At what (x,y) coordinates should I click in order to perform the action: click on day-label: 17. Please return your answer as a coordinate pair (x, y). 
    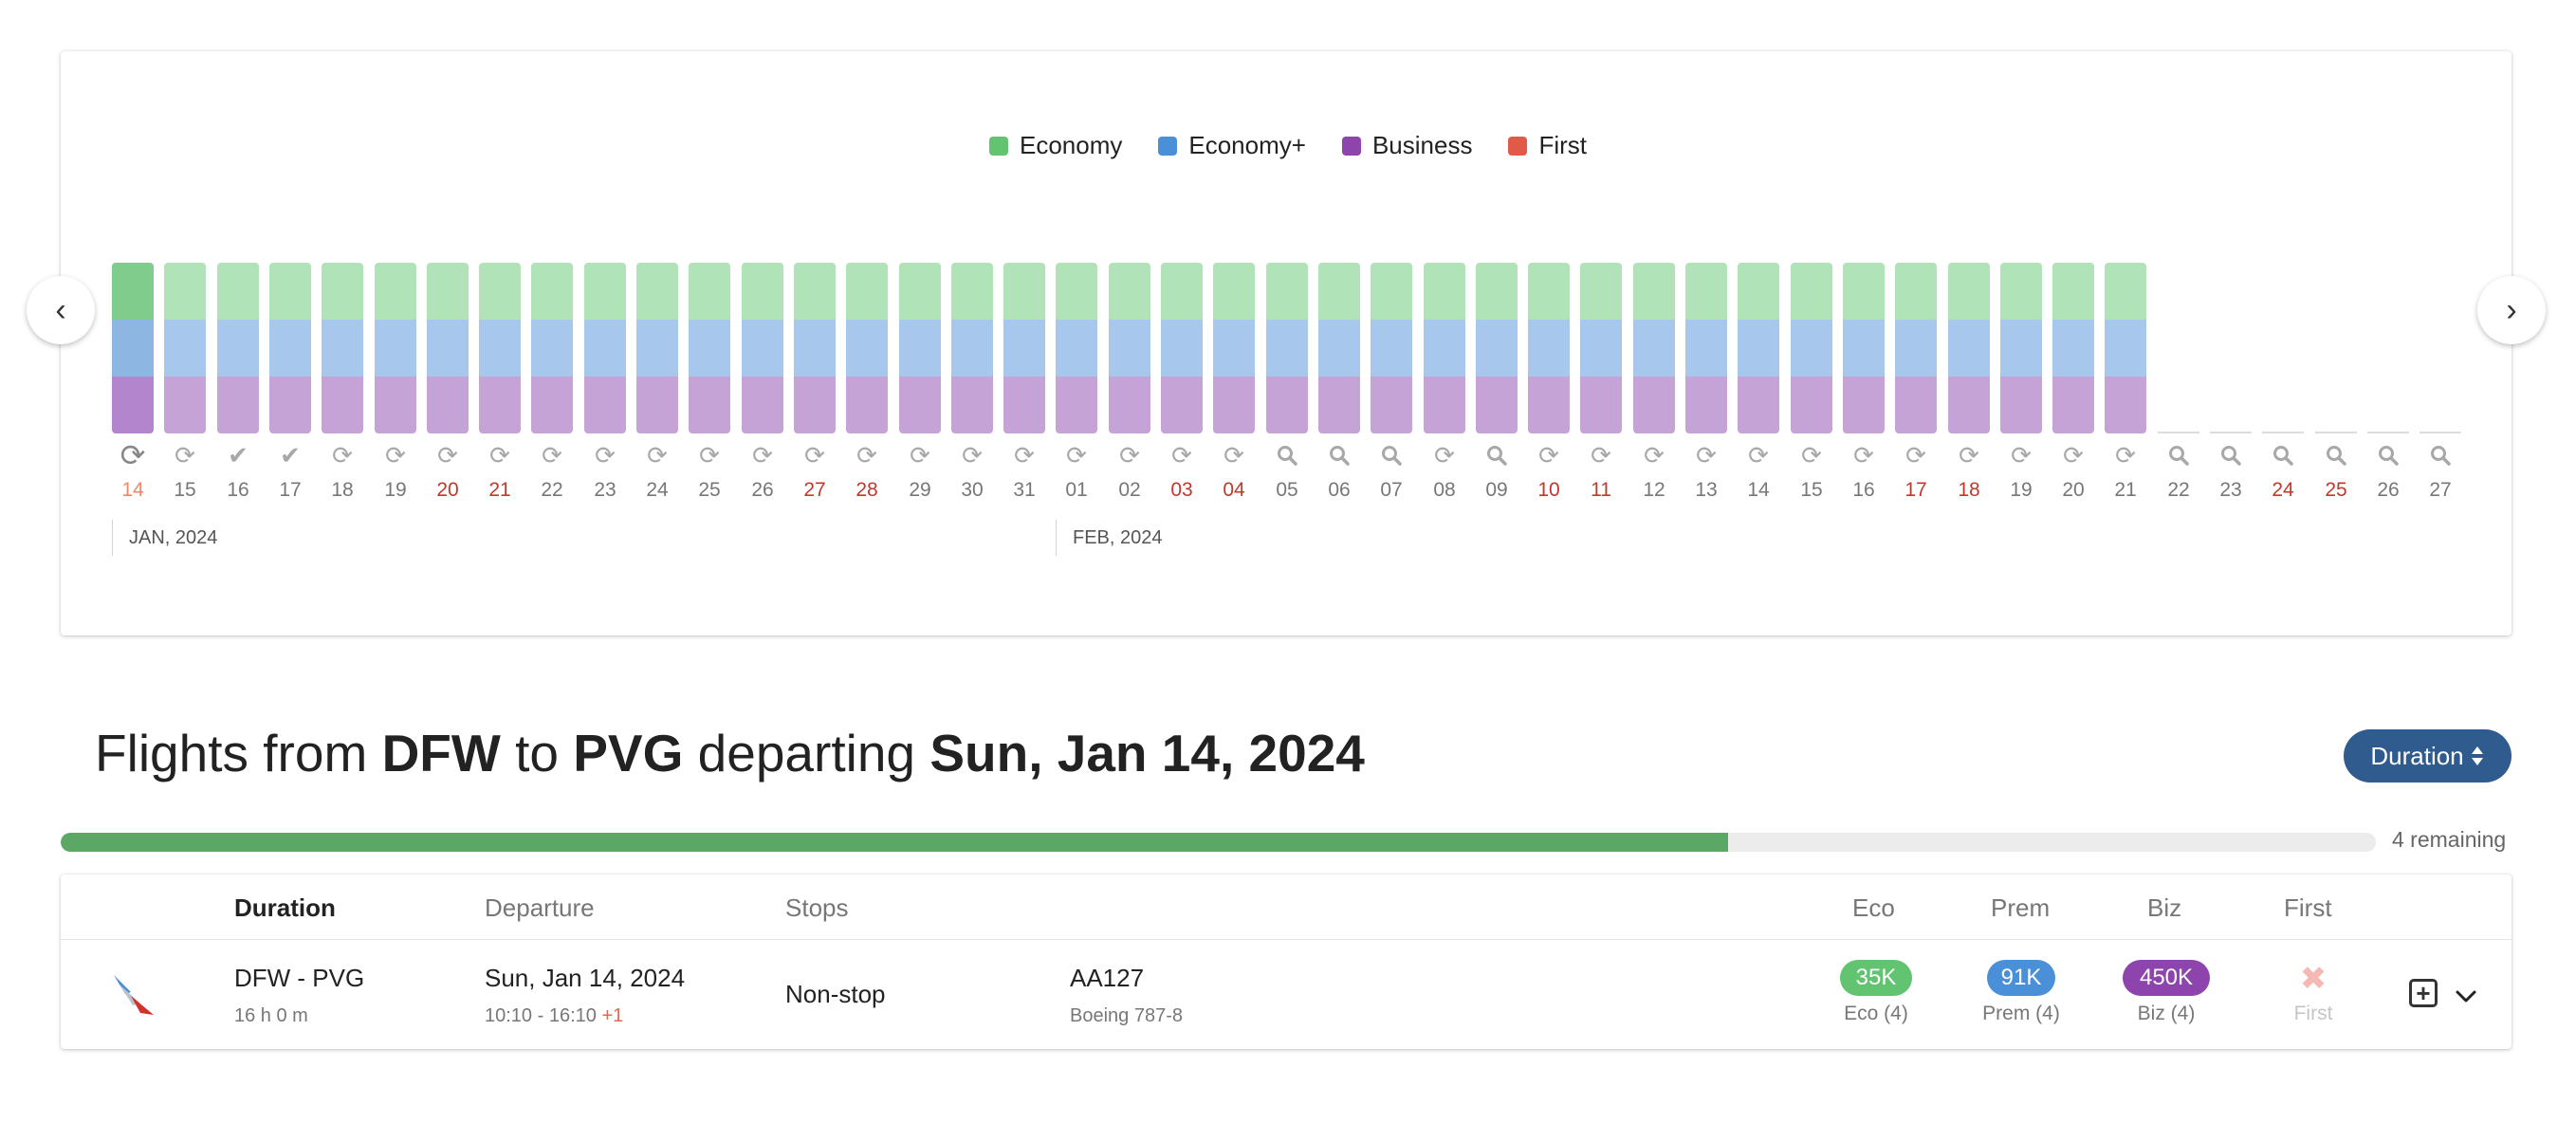
    Looking at the image, I should click on (290, 490).